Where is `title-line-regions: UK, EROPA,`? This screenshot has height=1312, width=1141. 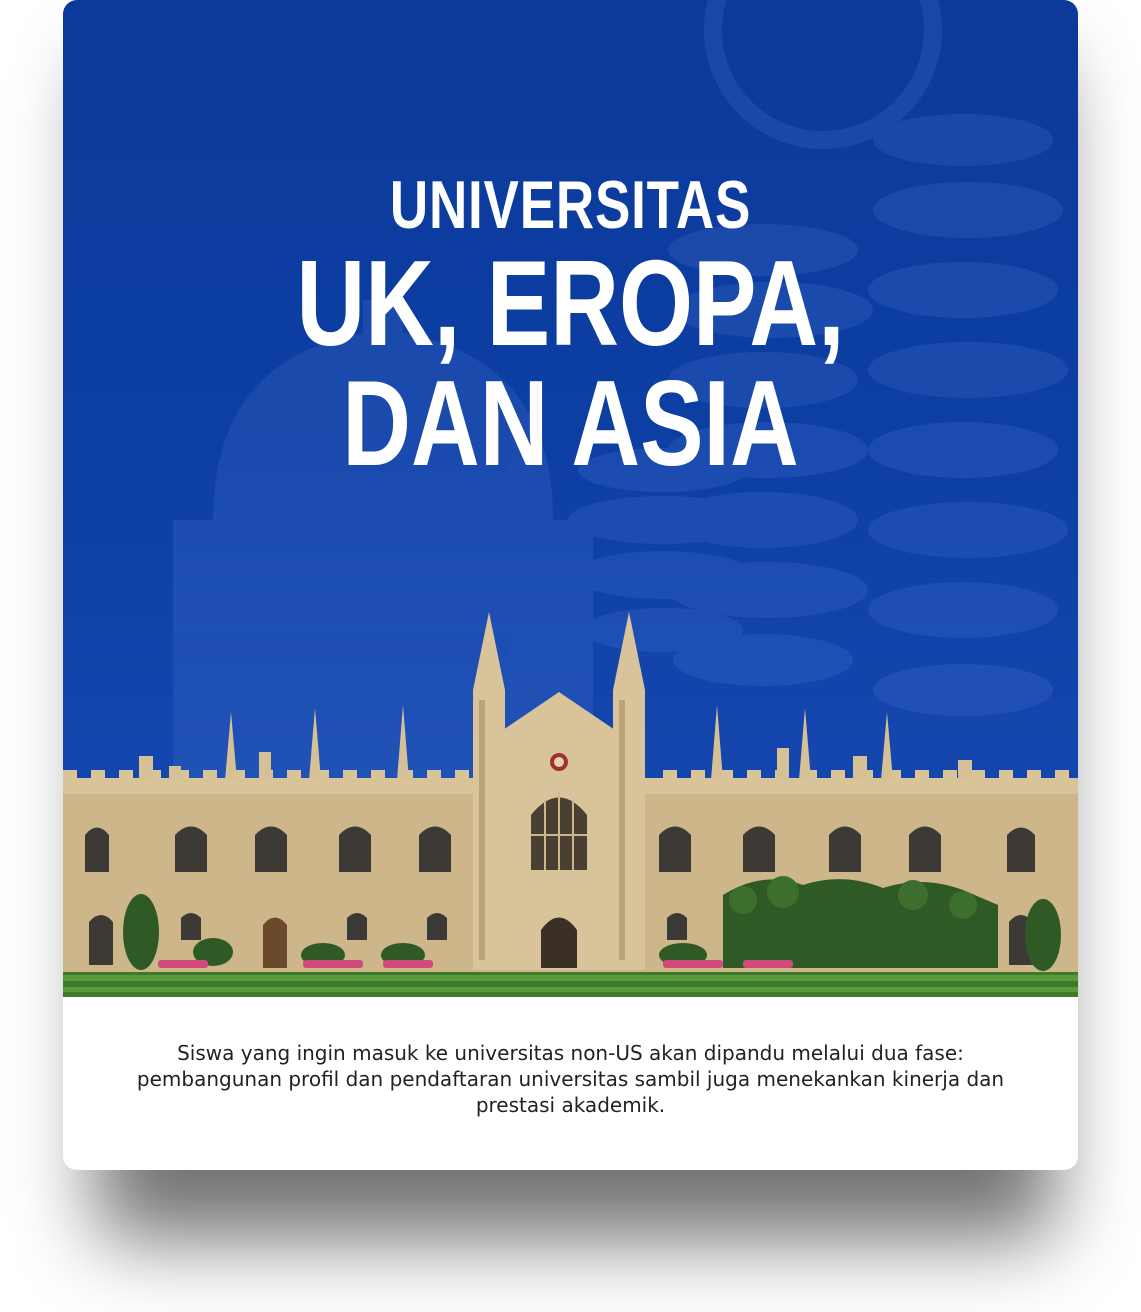
title-line-regions: UK, EROPA, is located at coordinates (570, 303).